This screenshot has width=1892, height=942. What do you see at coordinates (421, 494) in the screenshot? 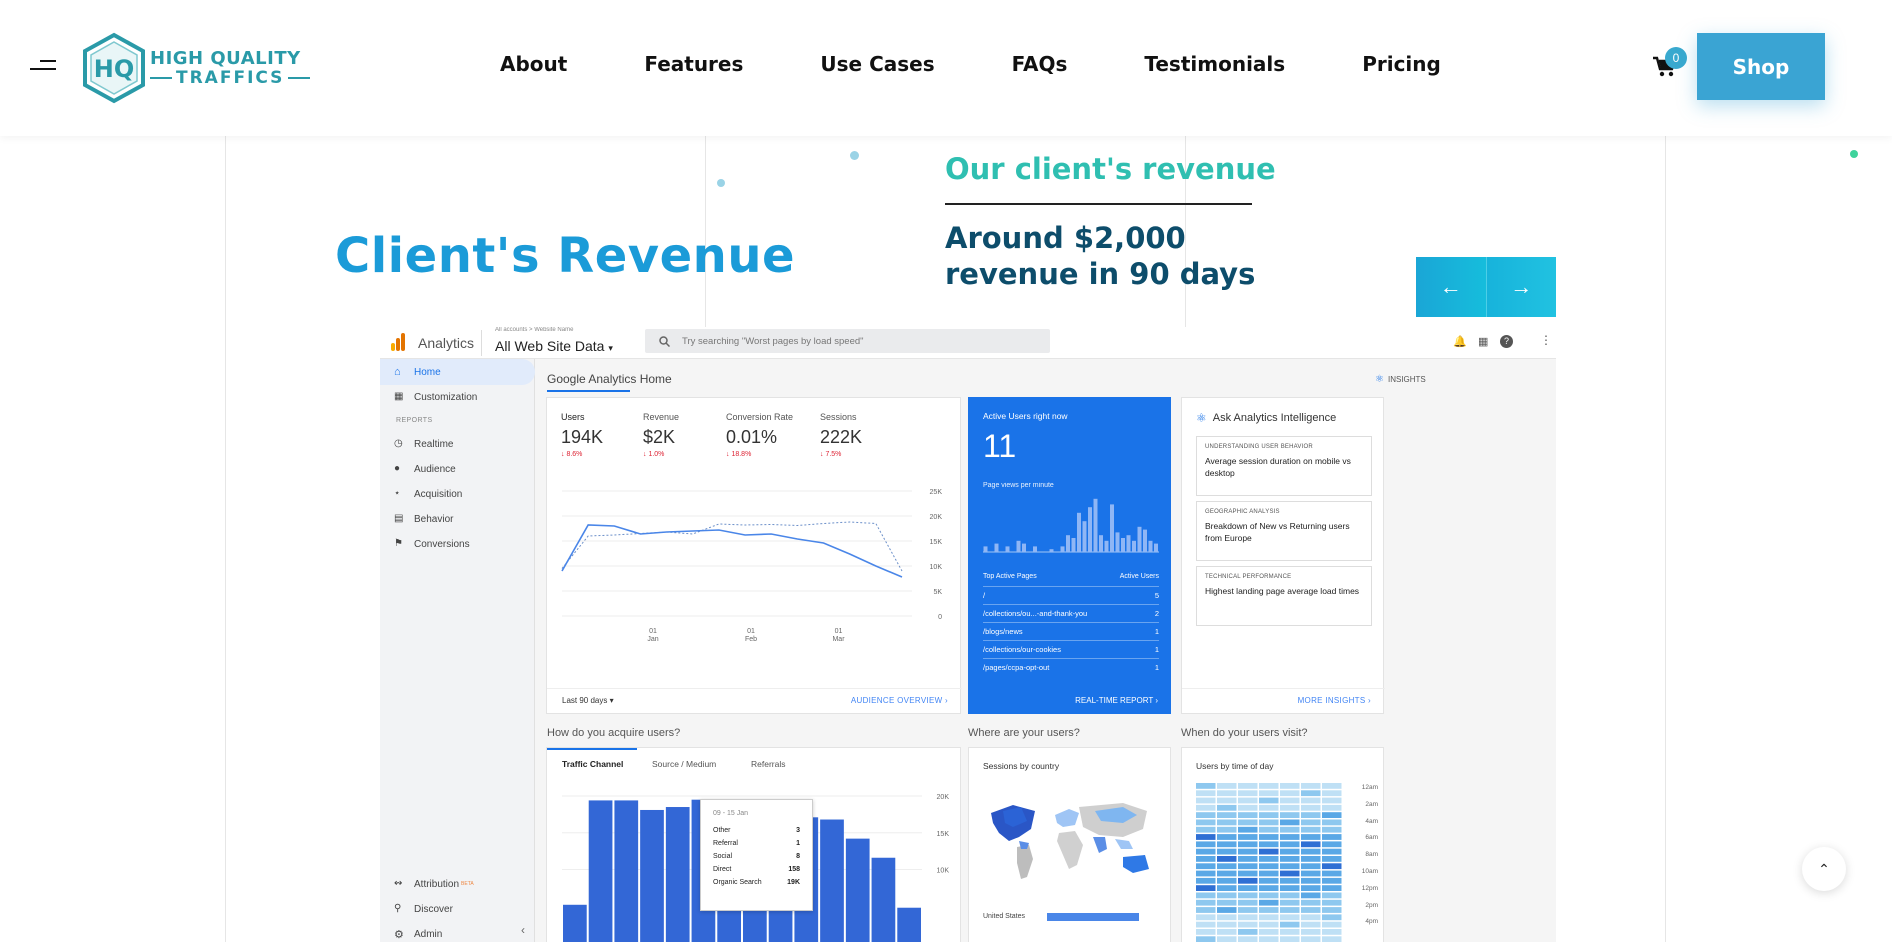
I see `sidebar-item-acquisition: ⋆ Acquisition` at bounding box center [421, 494].